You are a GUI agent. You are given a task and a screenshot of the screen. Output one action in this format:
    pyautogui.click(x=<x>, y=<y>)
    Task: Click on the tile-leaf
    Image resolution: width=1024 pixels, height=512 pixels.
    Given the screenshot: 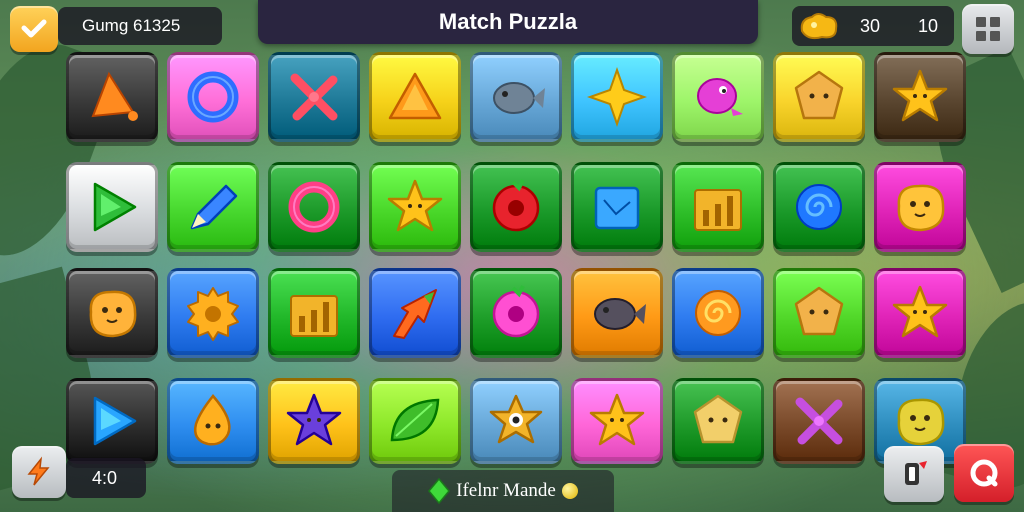 What is the action you would take?
    pyautogui.click(x=415, y=421)
    